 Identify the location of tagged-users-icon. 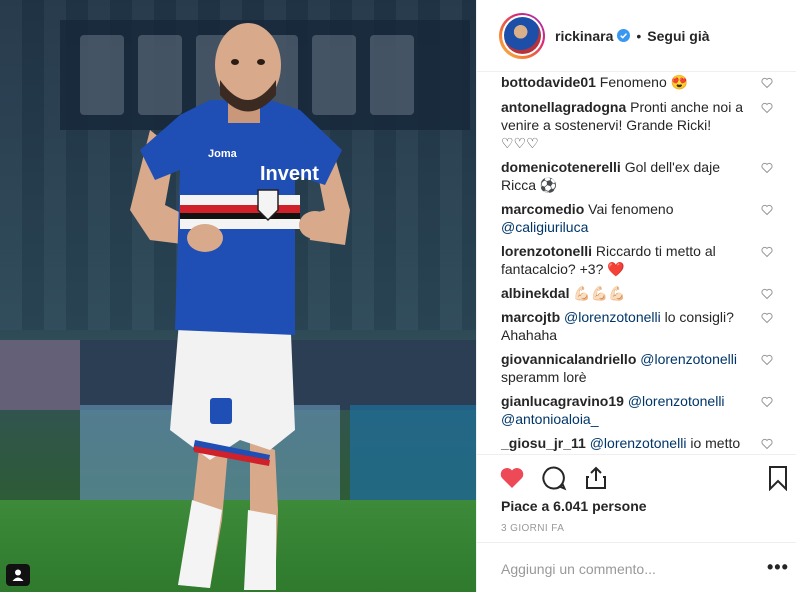
(18, 575).